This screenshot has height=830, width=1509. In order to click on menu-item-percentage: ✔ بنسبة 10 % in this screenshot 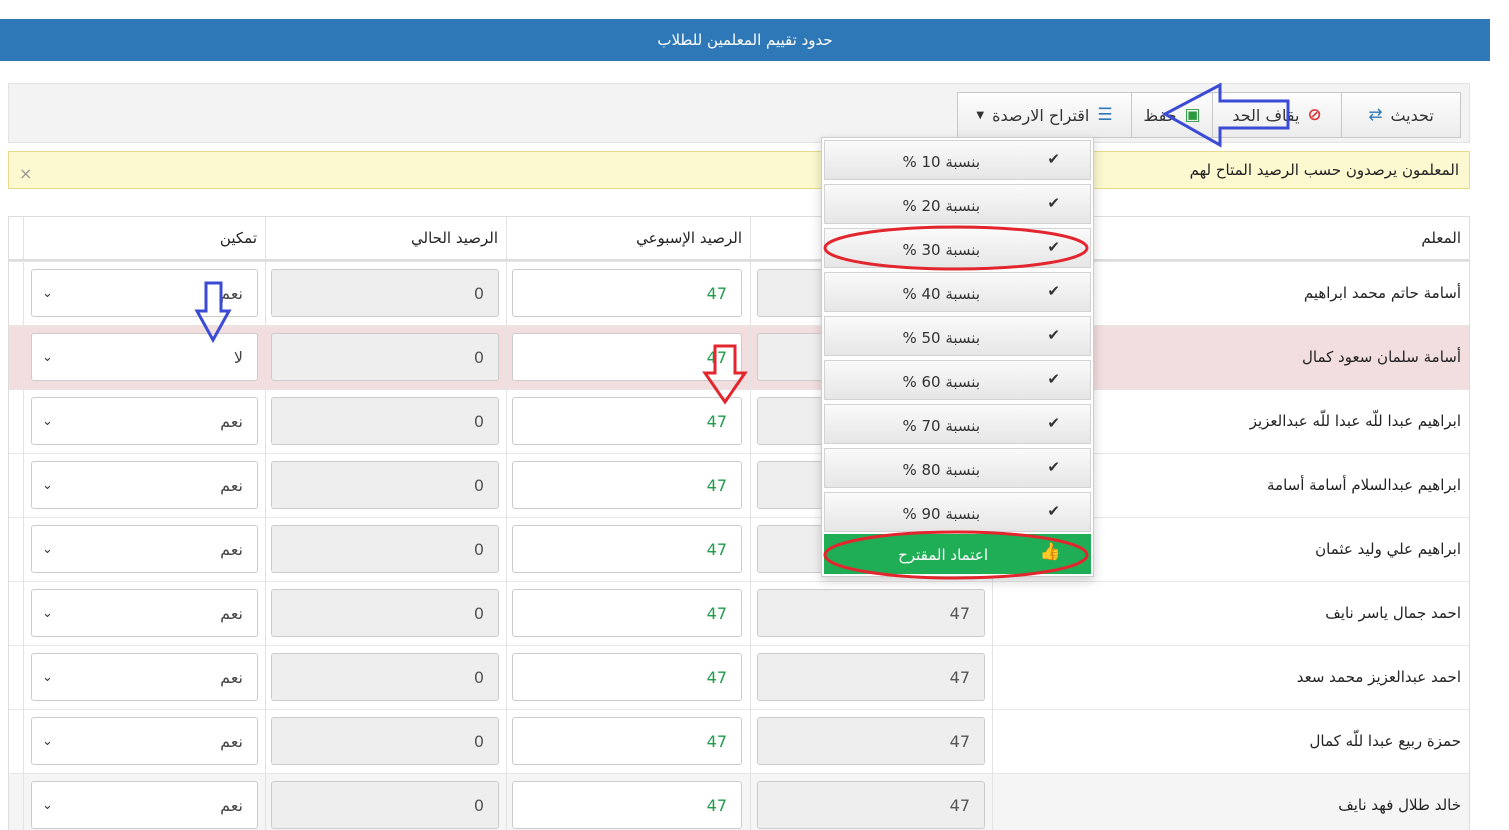, I will do `click(957, 160)`.